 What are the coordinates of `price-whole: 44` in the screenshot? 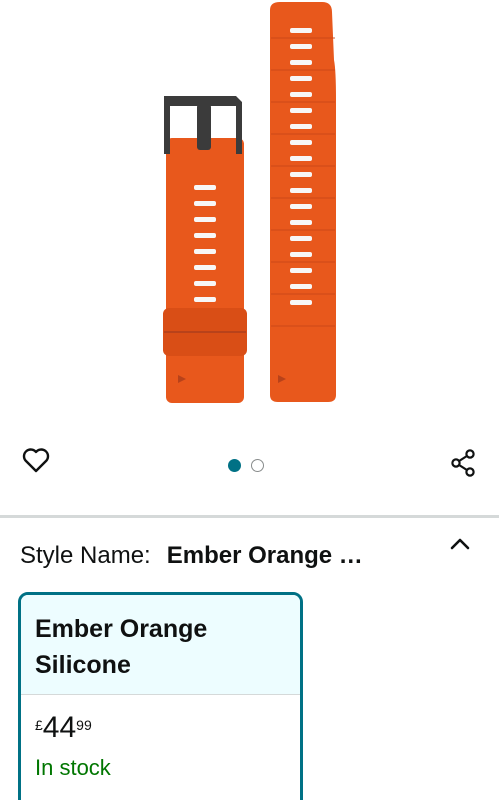 It's located at (59, 727).